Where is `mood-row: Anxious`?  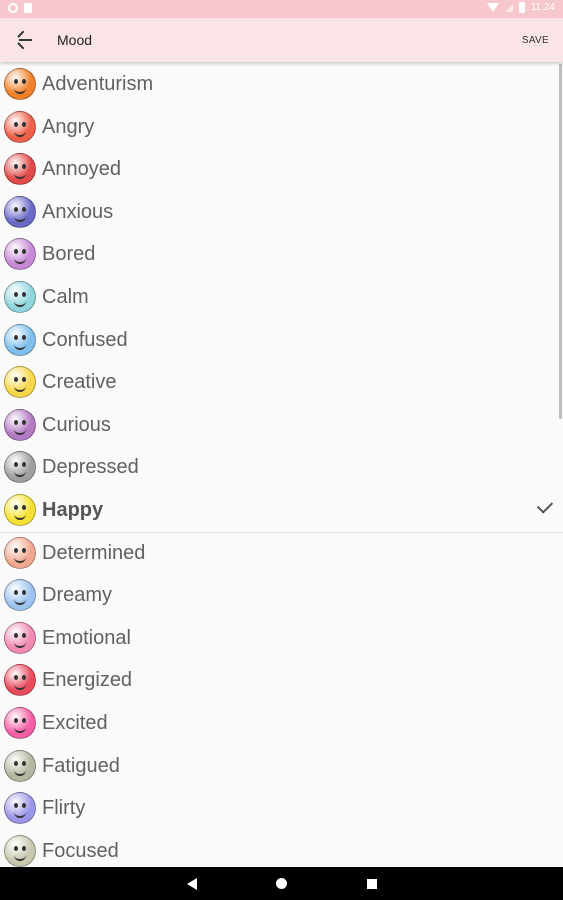 mood-row: Anxious is located at coordinates (281, 212).